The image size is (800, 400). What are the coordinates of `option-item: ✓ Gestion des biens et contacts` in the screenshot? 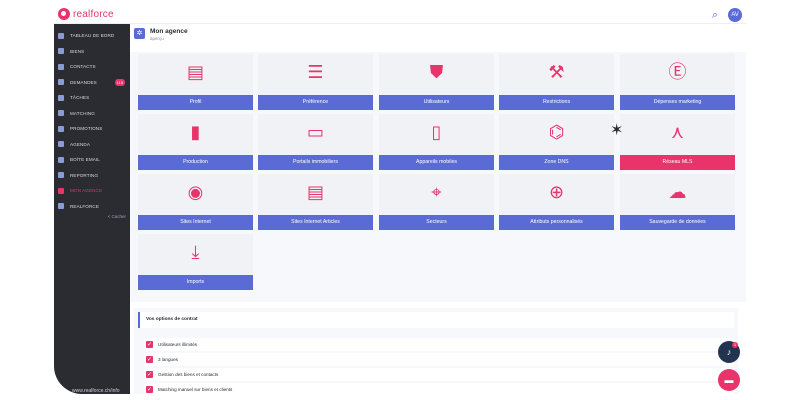 It's located at (439, 374).